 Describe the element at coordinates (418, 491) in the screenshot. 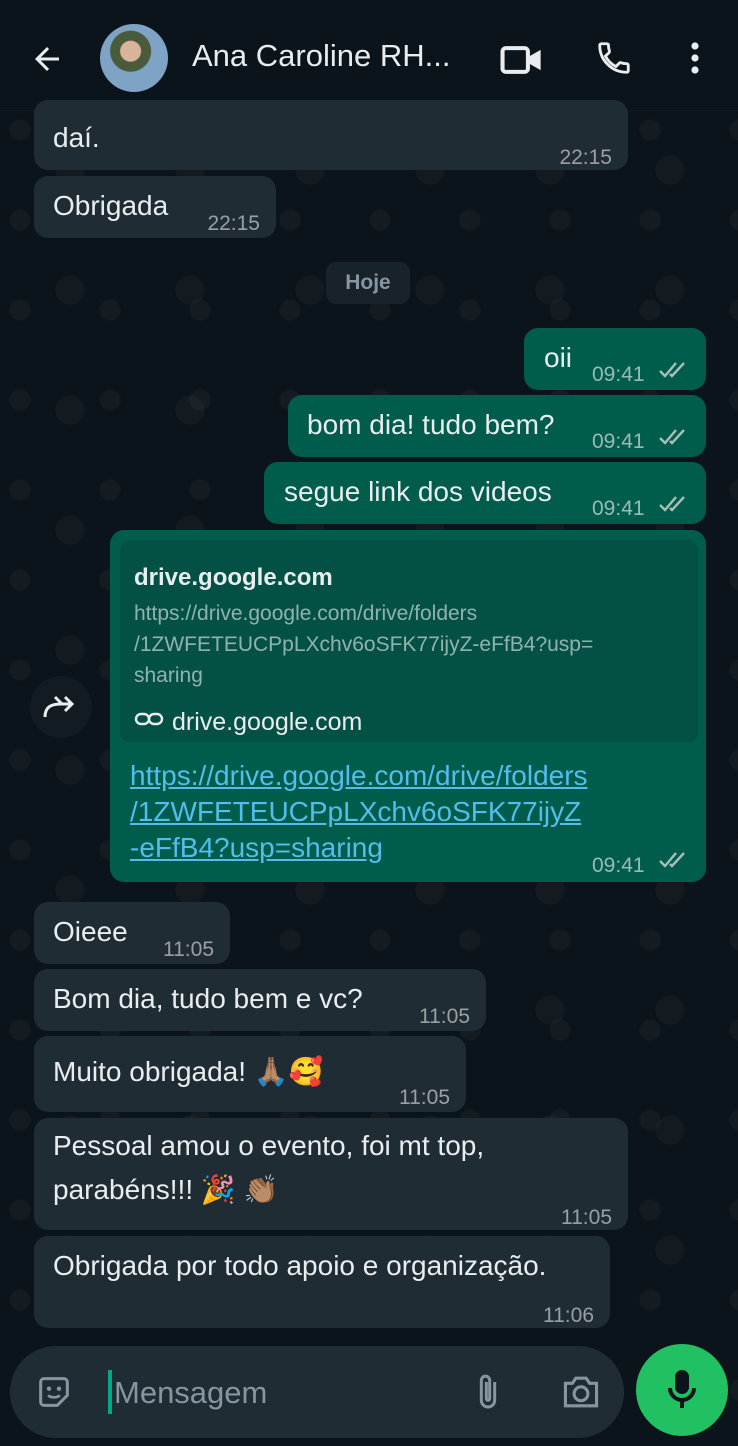

I see `message-text: segue link dos videos` at that location.